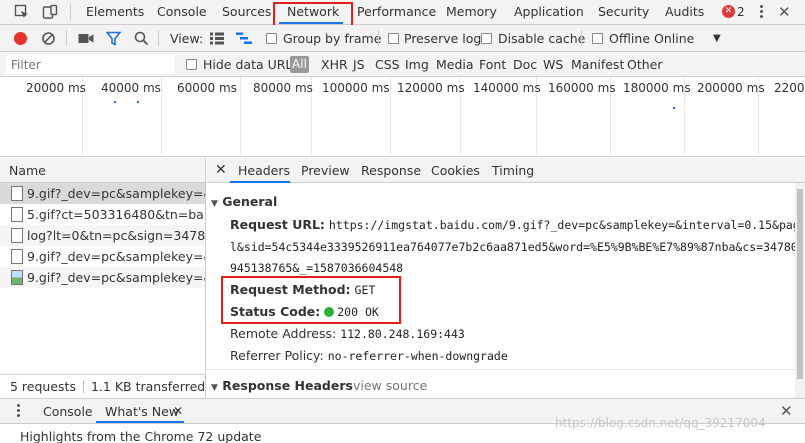 This screenshot has width=805, height=443. Describe the element at coordinates (250, 201) in the screenshot. I see `general-title: General` at that location.